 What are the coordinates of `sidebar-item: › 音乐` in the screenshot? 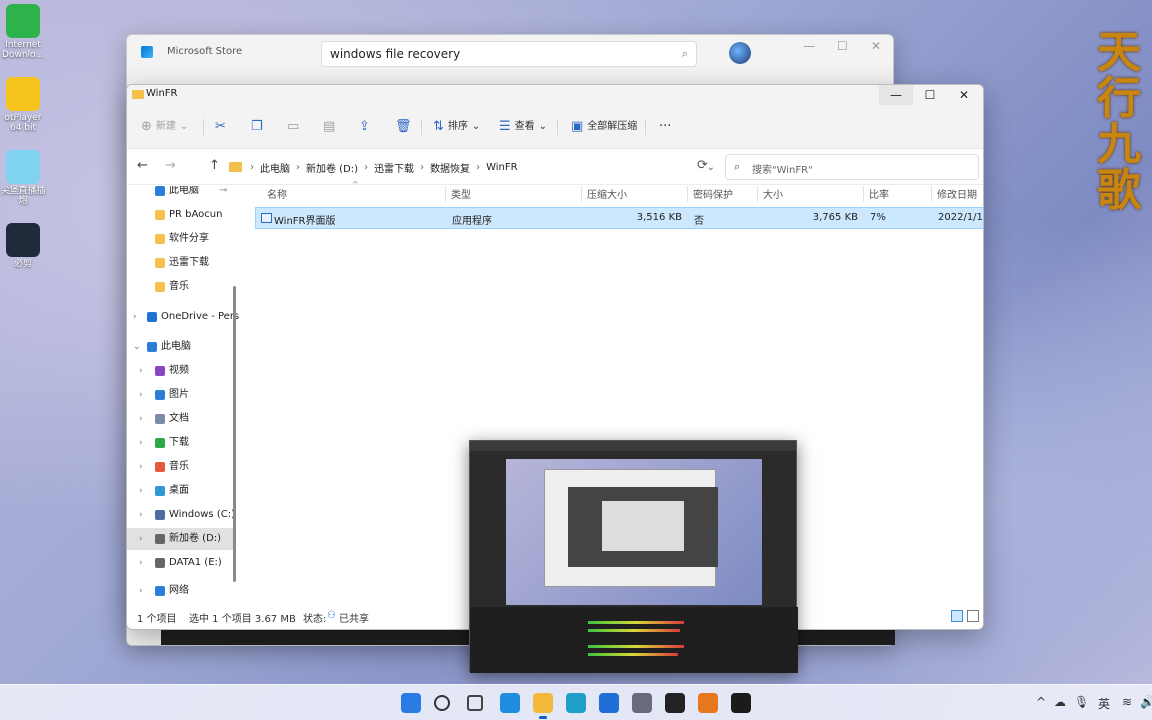 It's located at (180, 467).